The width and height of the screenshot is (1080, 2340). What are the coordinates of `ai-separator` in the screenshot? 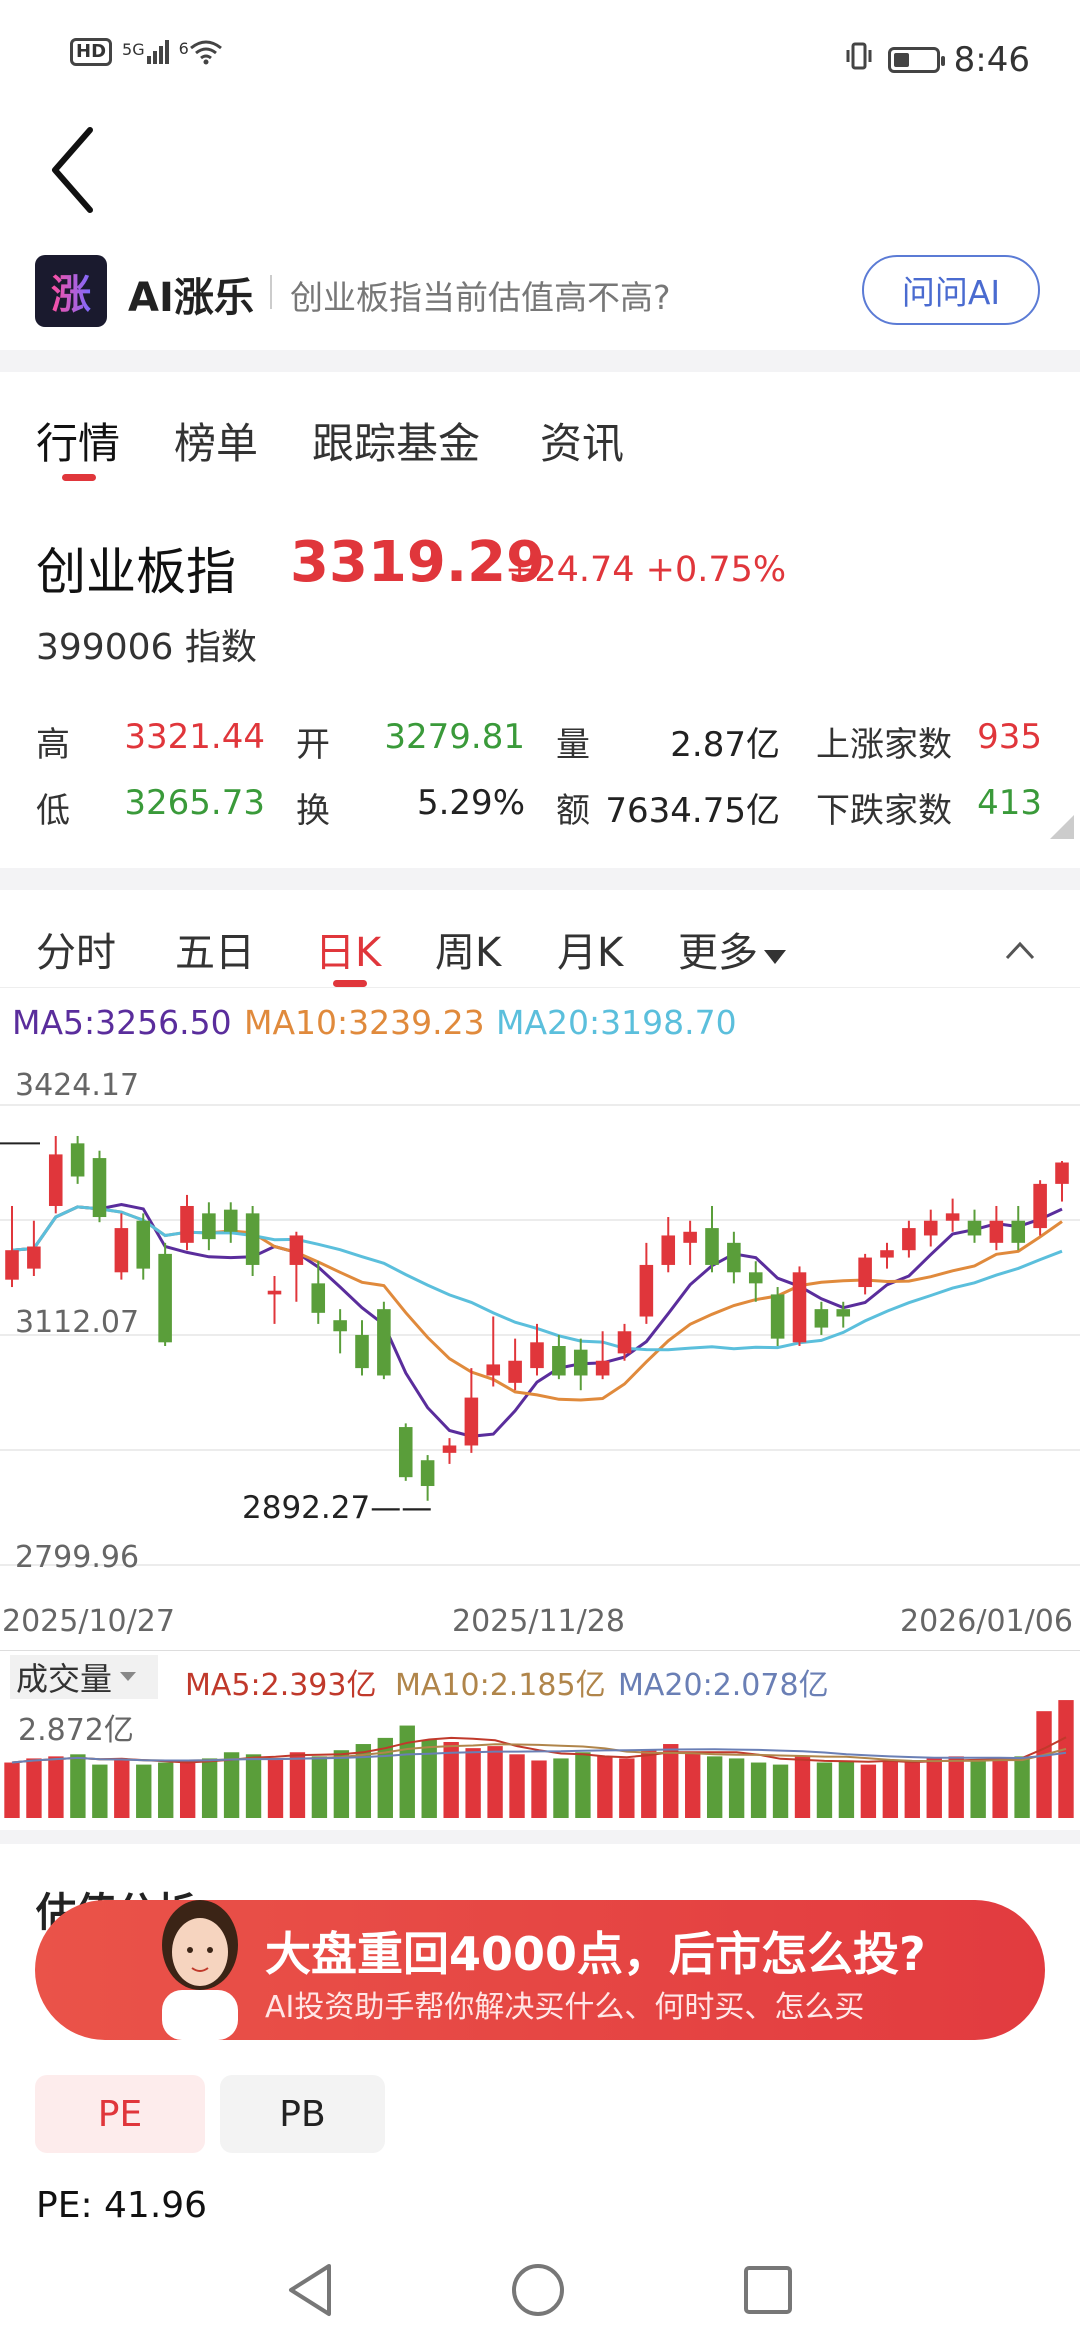 It's located at (271, 292).